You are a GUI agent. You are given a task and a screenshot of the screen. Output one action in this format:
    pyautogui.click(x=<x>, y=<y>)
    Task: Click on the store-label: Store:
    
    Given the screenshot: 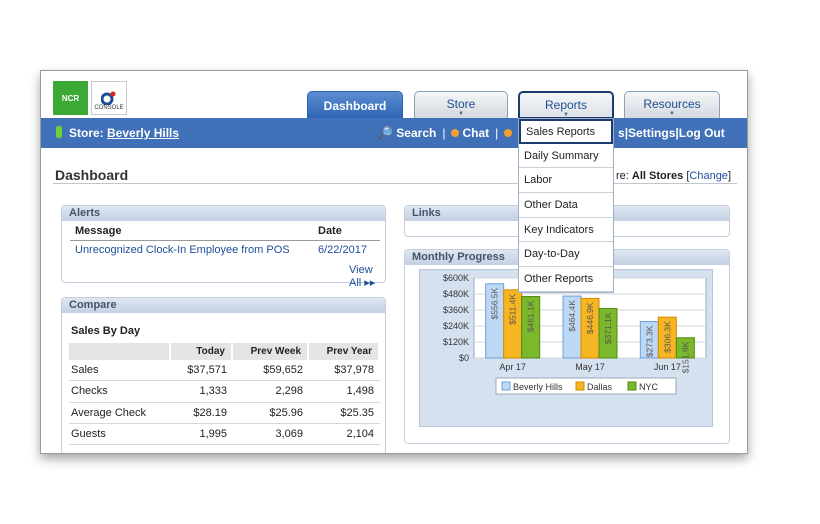 What is the action you would take?
    pyautogui.click(x=86, y=133)
    